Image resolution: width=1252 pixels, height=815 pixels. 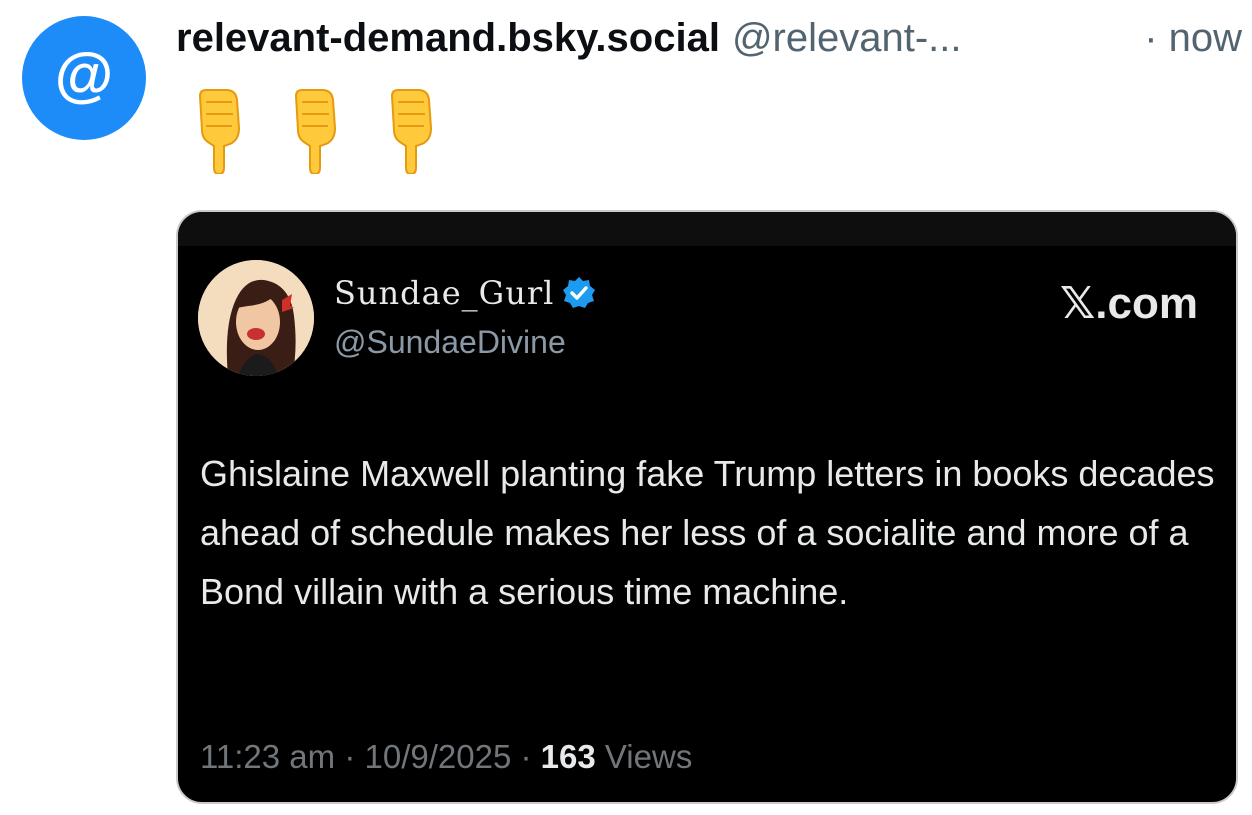 I want to click on tweet-meta: 11:23 am · 10/9/2025 · 163 Views, so click(x=446, y=757).